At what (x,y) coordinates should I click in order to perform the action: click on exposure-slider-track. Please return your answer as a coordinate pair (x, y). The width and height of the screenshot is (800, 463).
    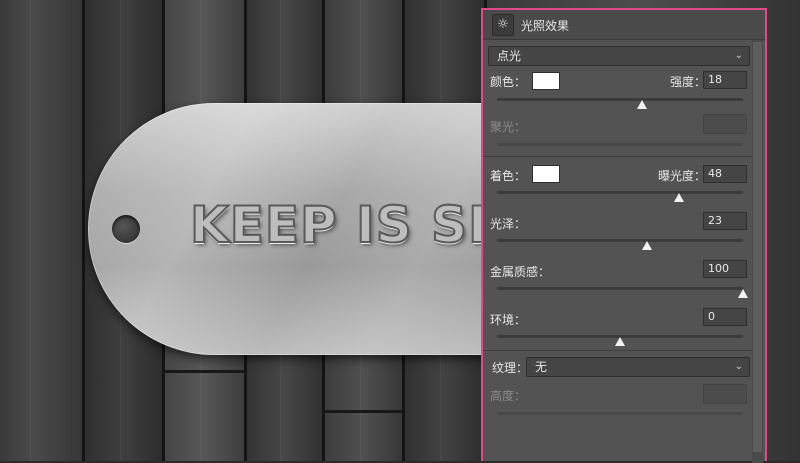
    Looking at the image, I should click on (620, 196).